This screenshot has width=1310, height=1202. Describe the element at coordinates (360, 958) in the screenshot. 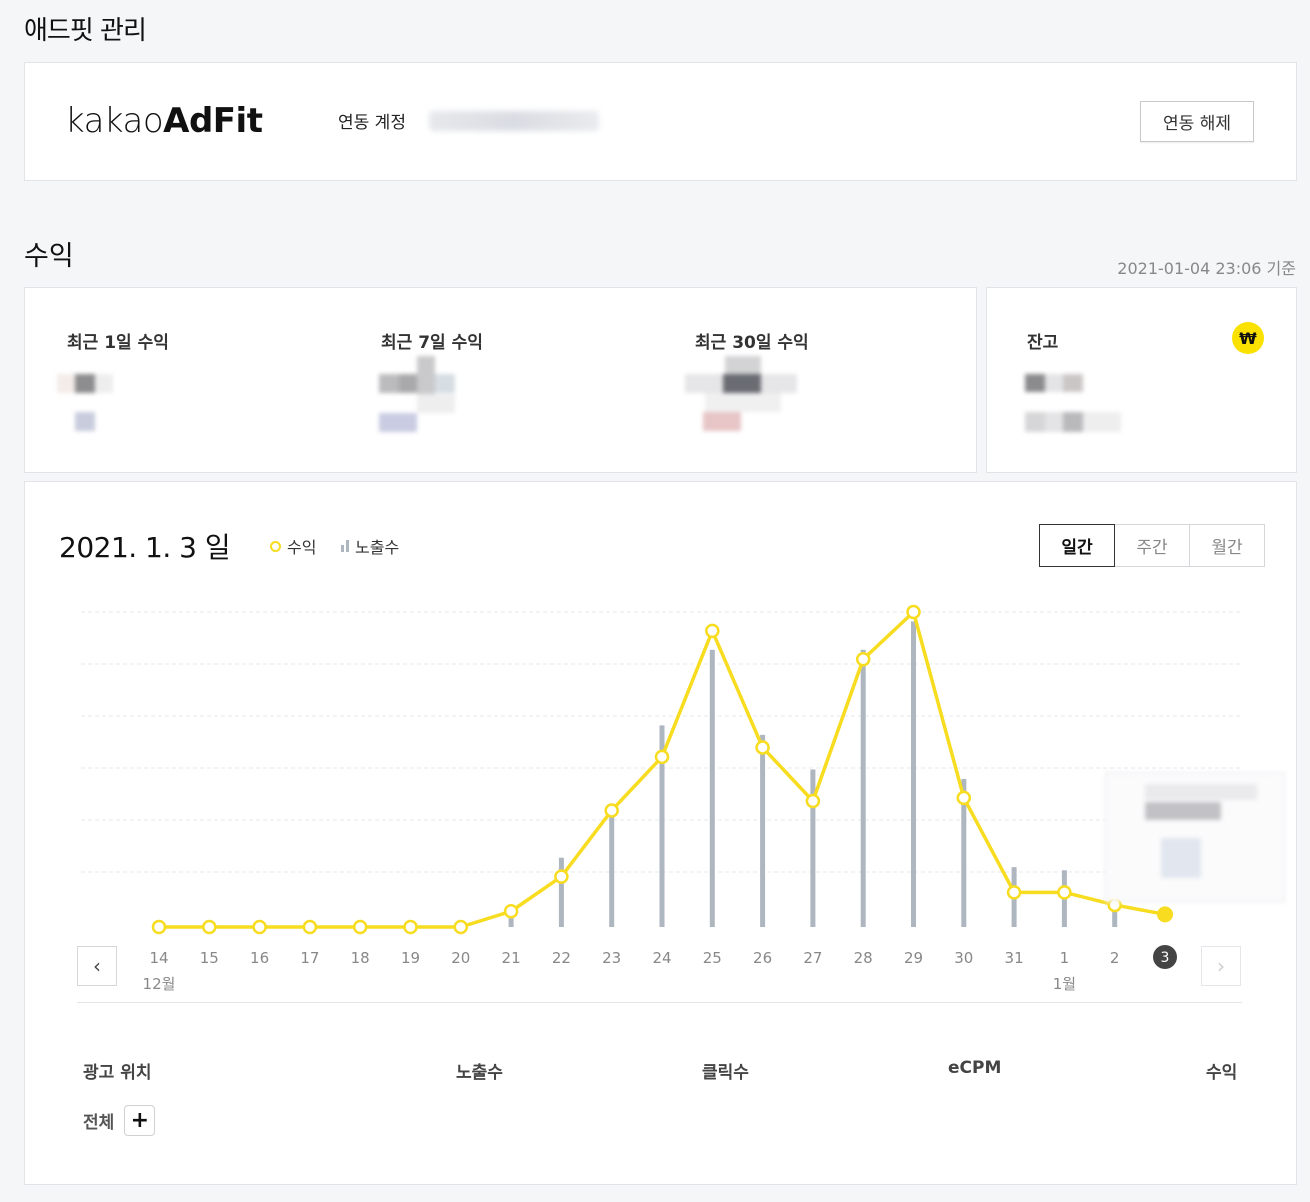

I see `x-tick-label: 18` at that location.